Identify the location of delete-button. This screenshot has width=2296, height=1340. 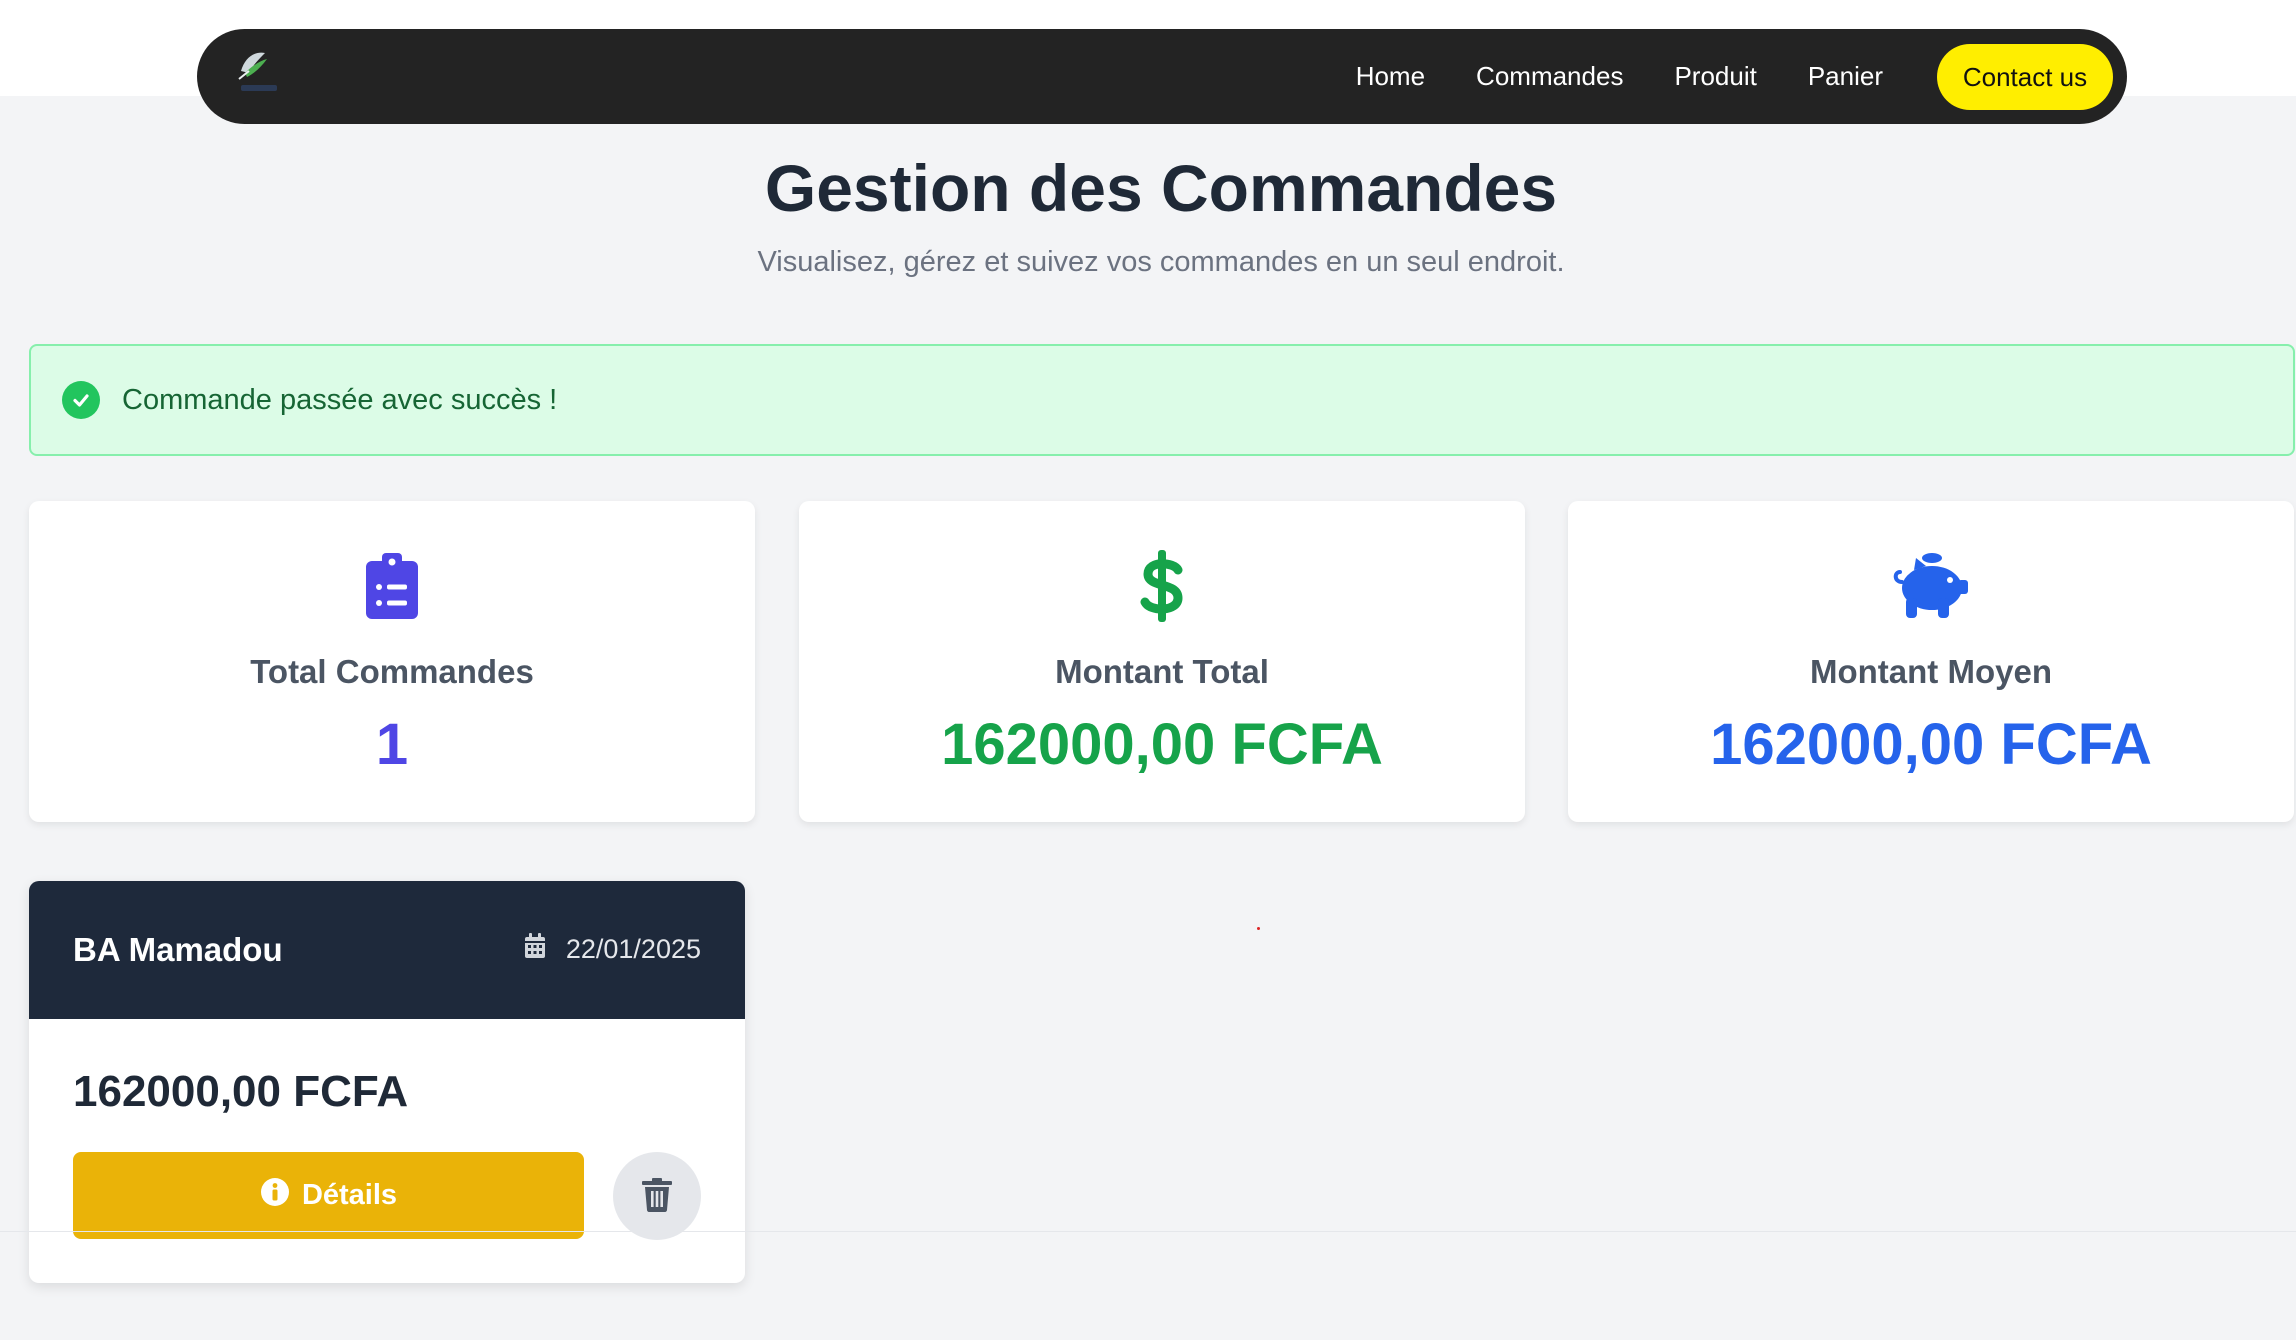
(657, 1196).